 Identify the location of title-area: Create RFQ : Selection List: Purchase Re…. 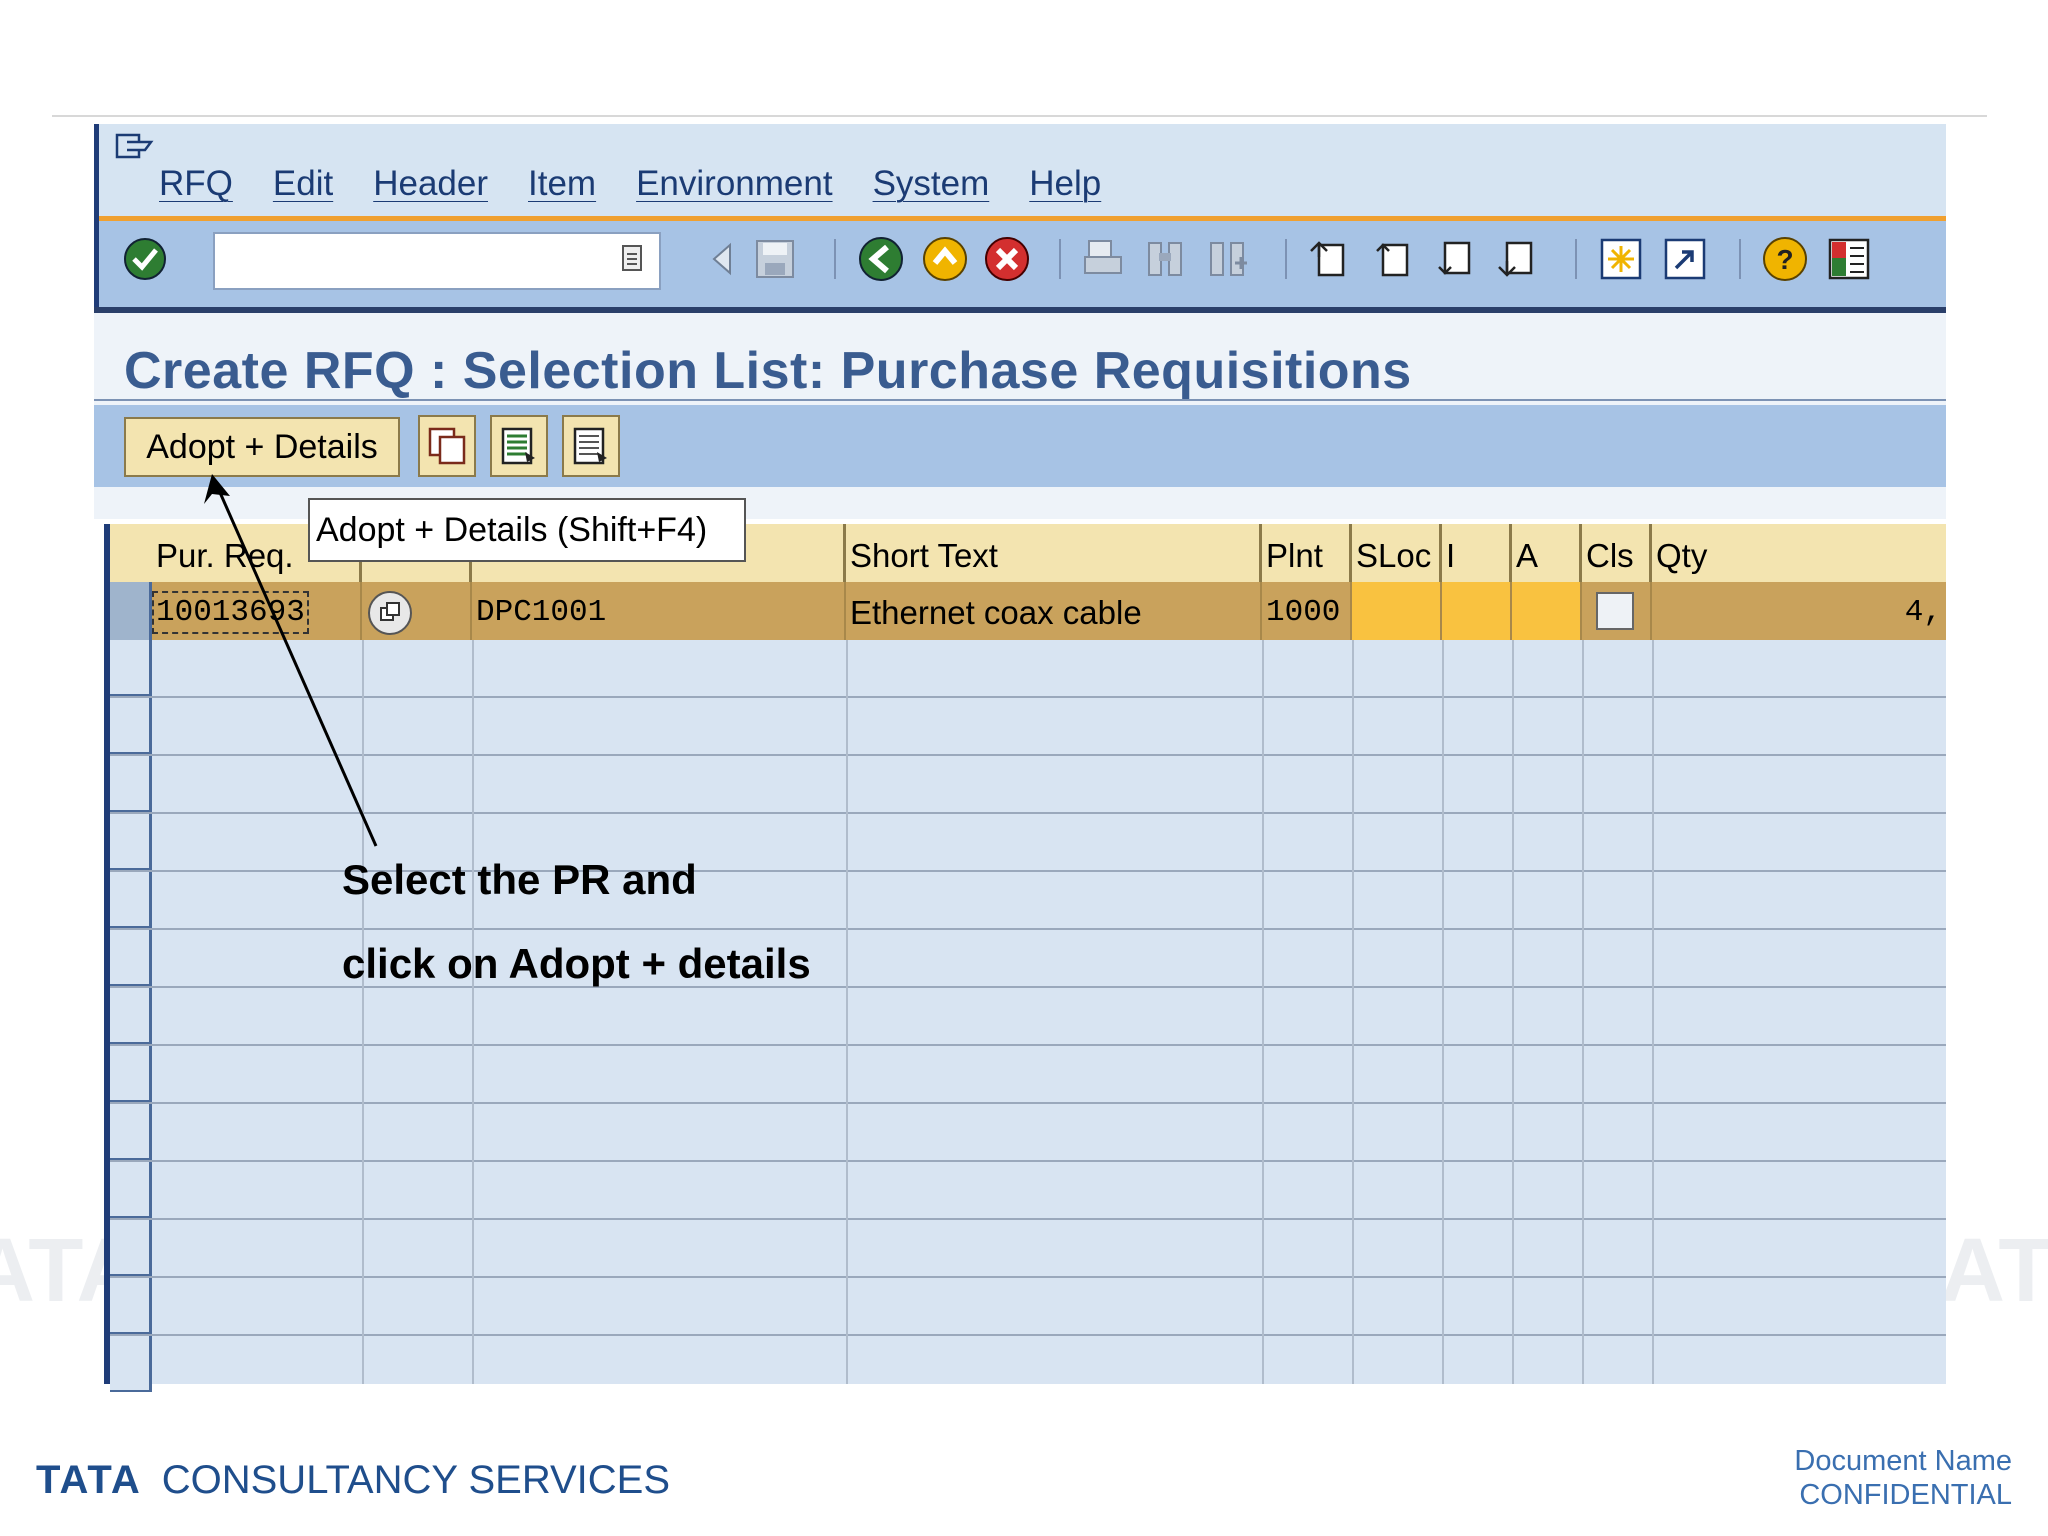
(1020, 416).